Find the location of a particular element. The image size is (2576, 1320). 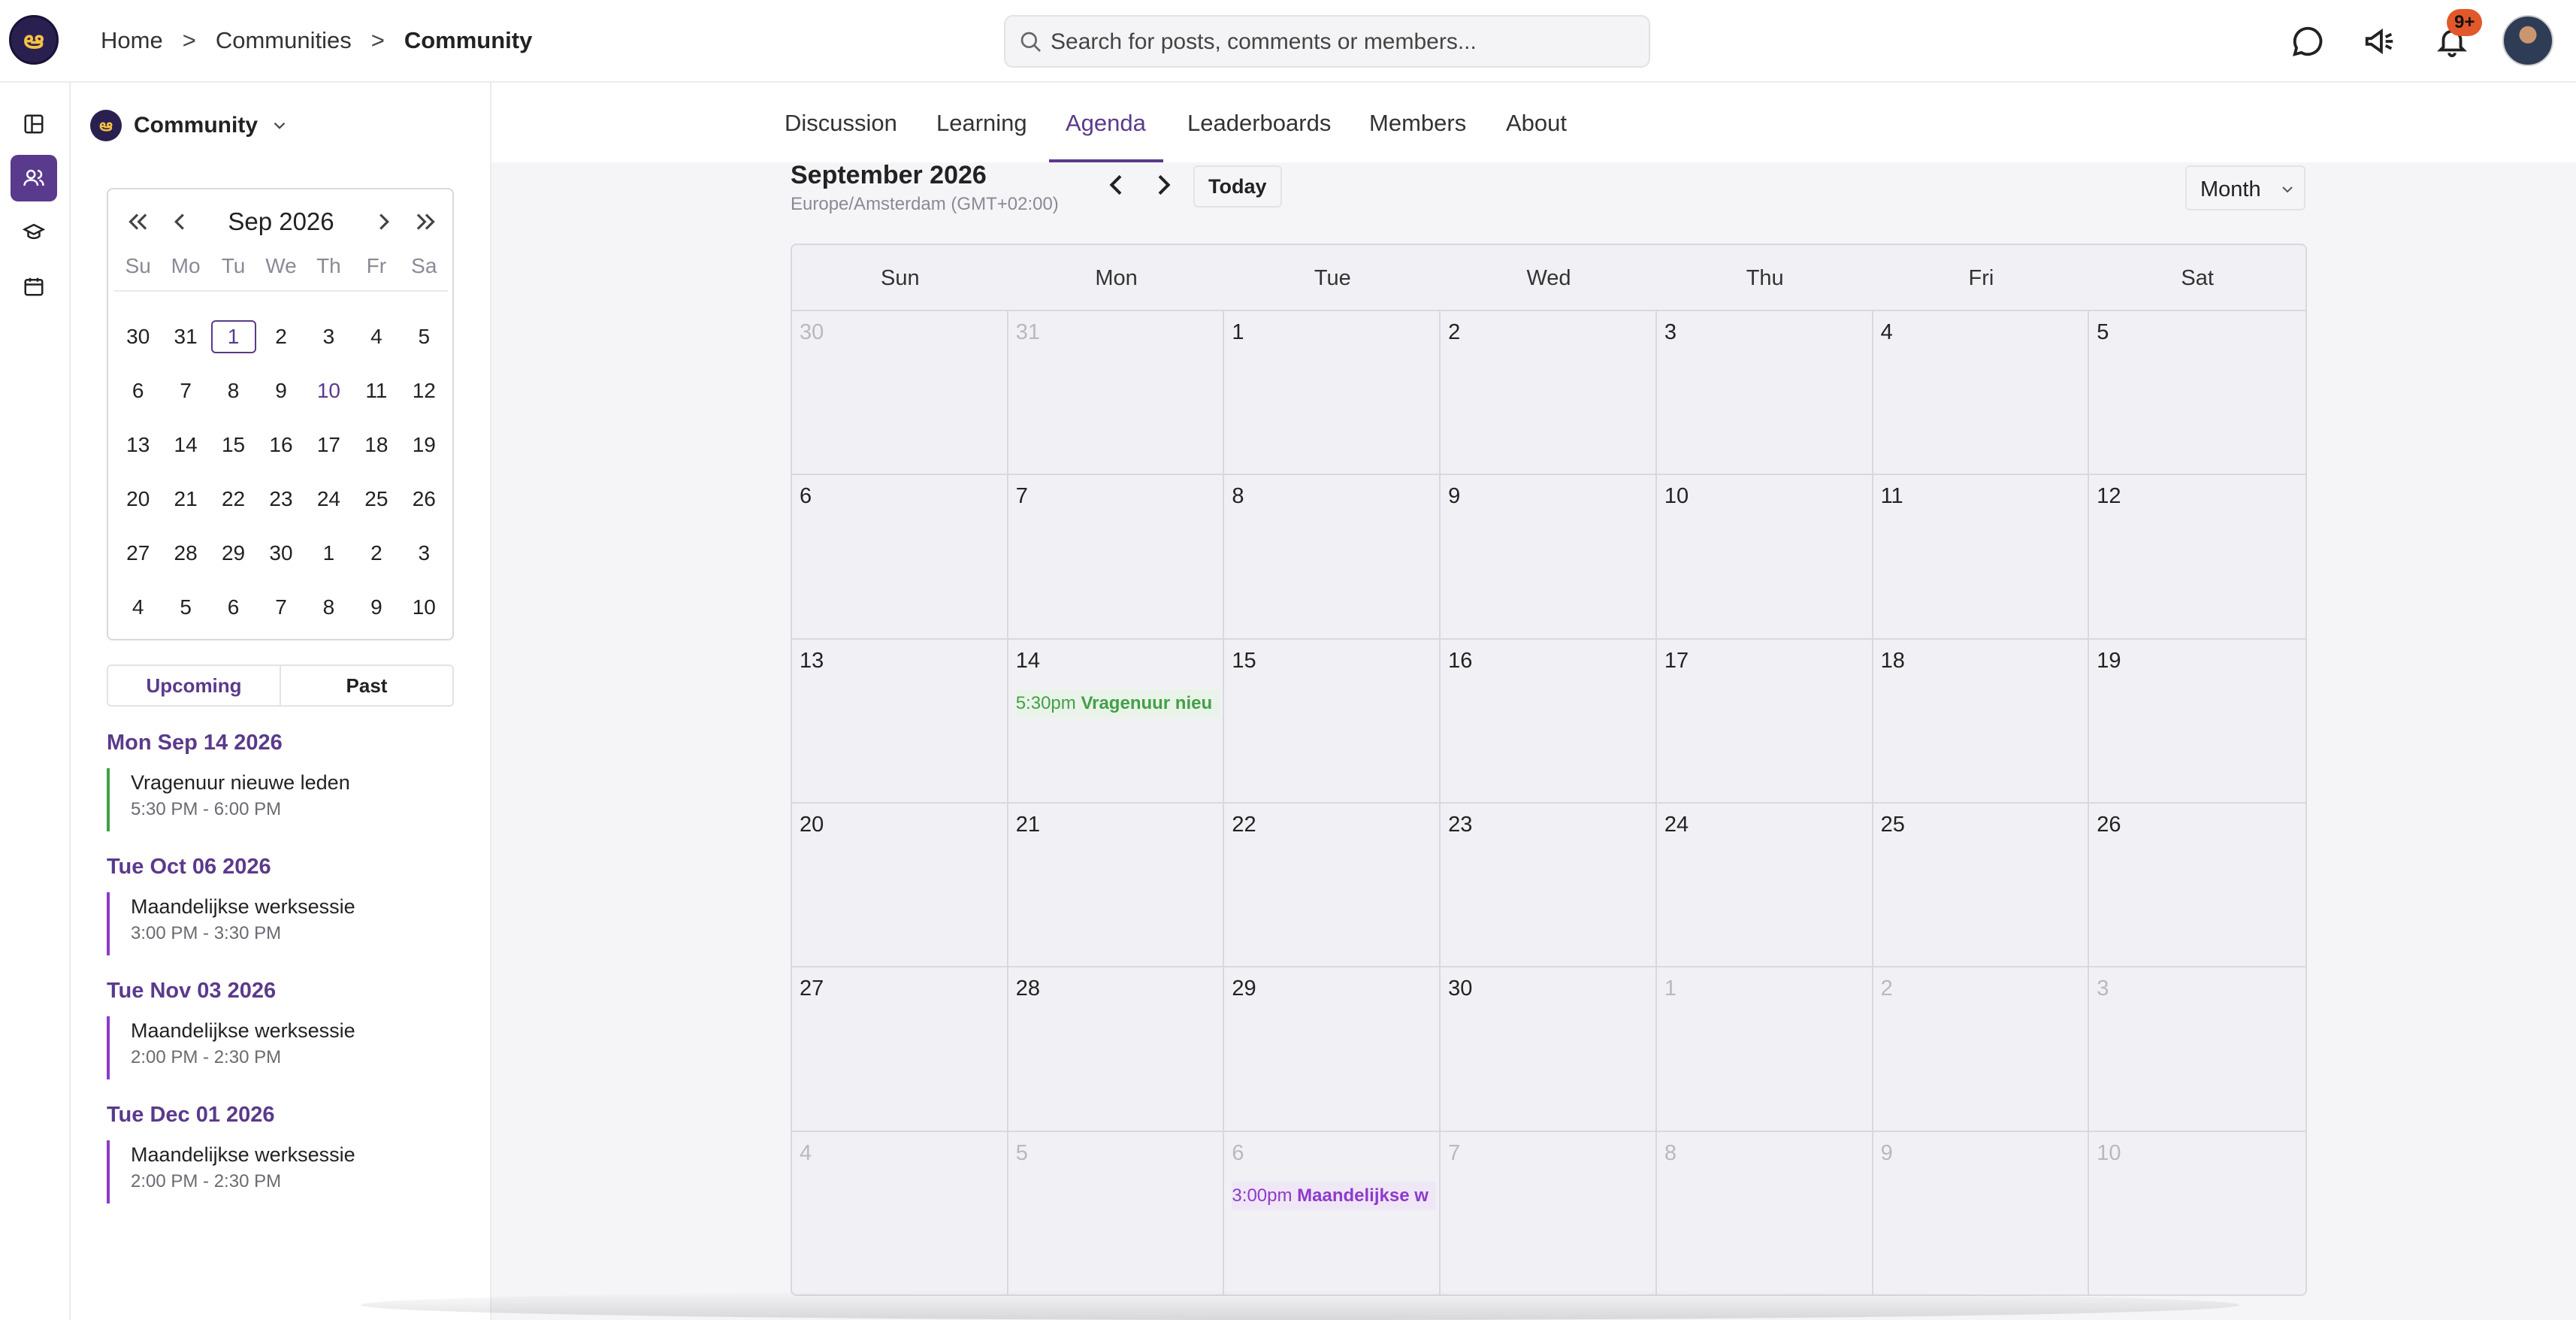

mini-calendar-day: 5 is located at coordinates (424, 337).